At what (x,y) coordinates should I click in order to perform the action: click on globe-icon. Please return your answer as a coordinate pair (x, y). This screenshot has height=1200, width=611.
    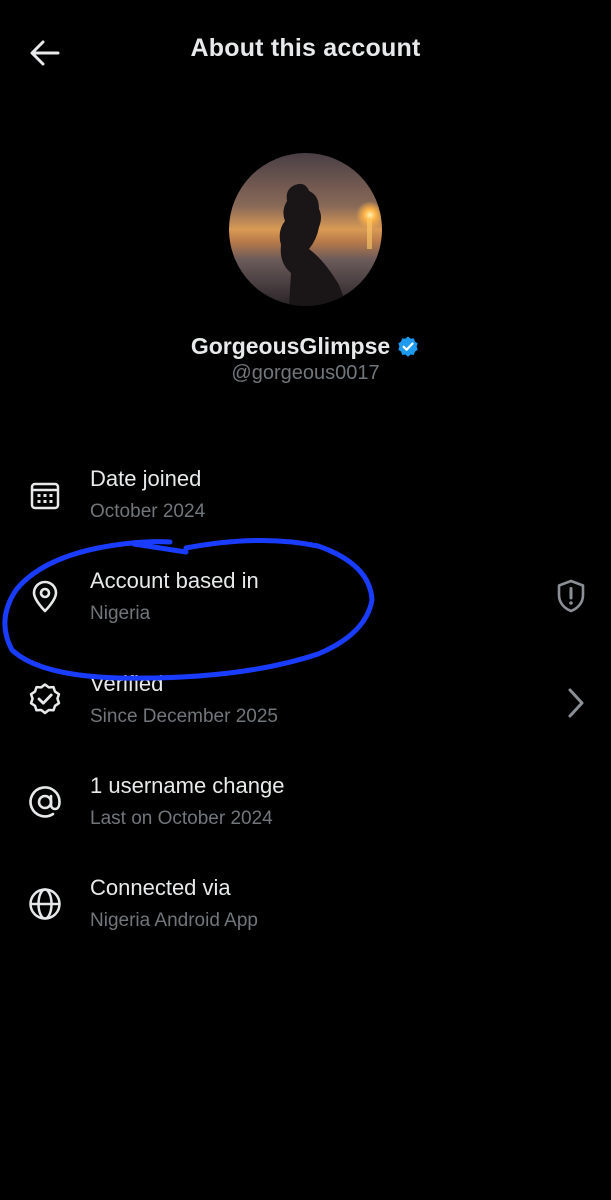
    Looking at the image, I should click on (45, 904).